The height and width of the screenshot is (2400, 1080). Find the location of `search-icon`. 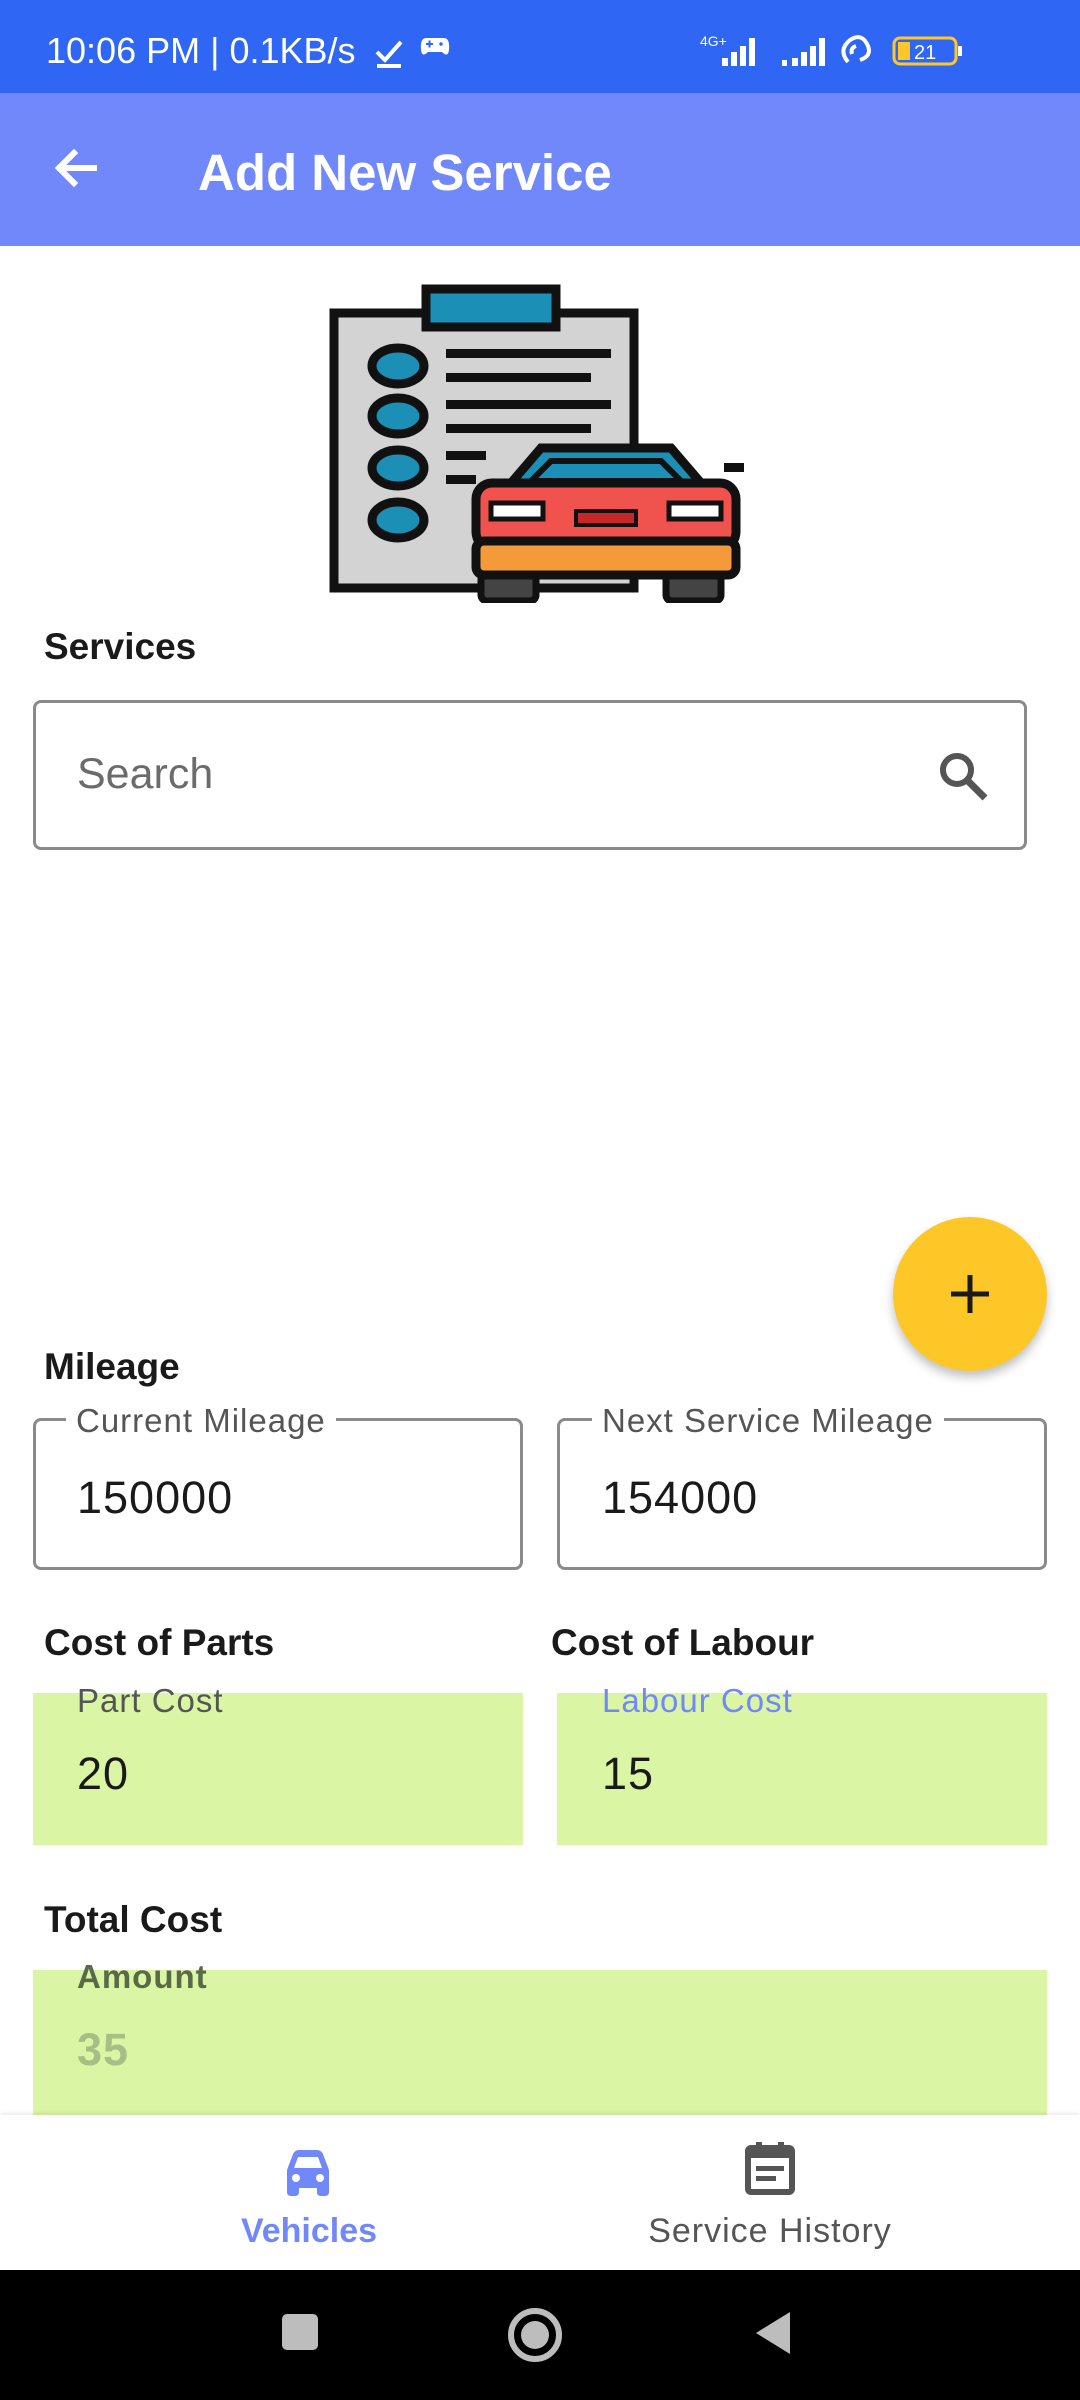

search-icon is located at coordinates (963, 776).